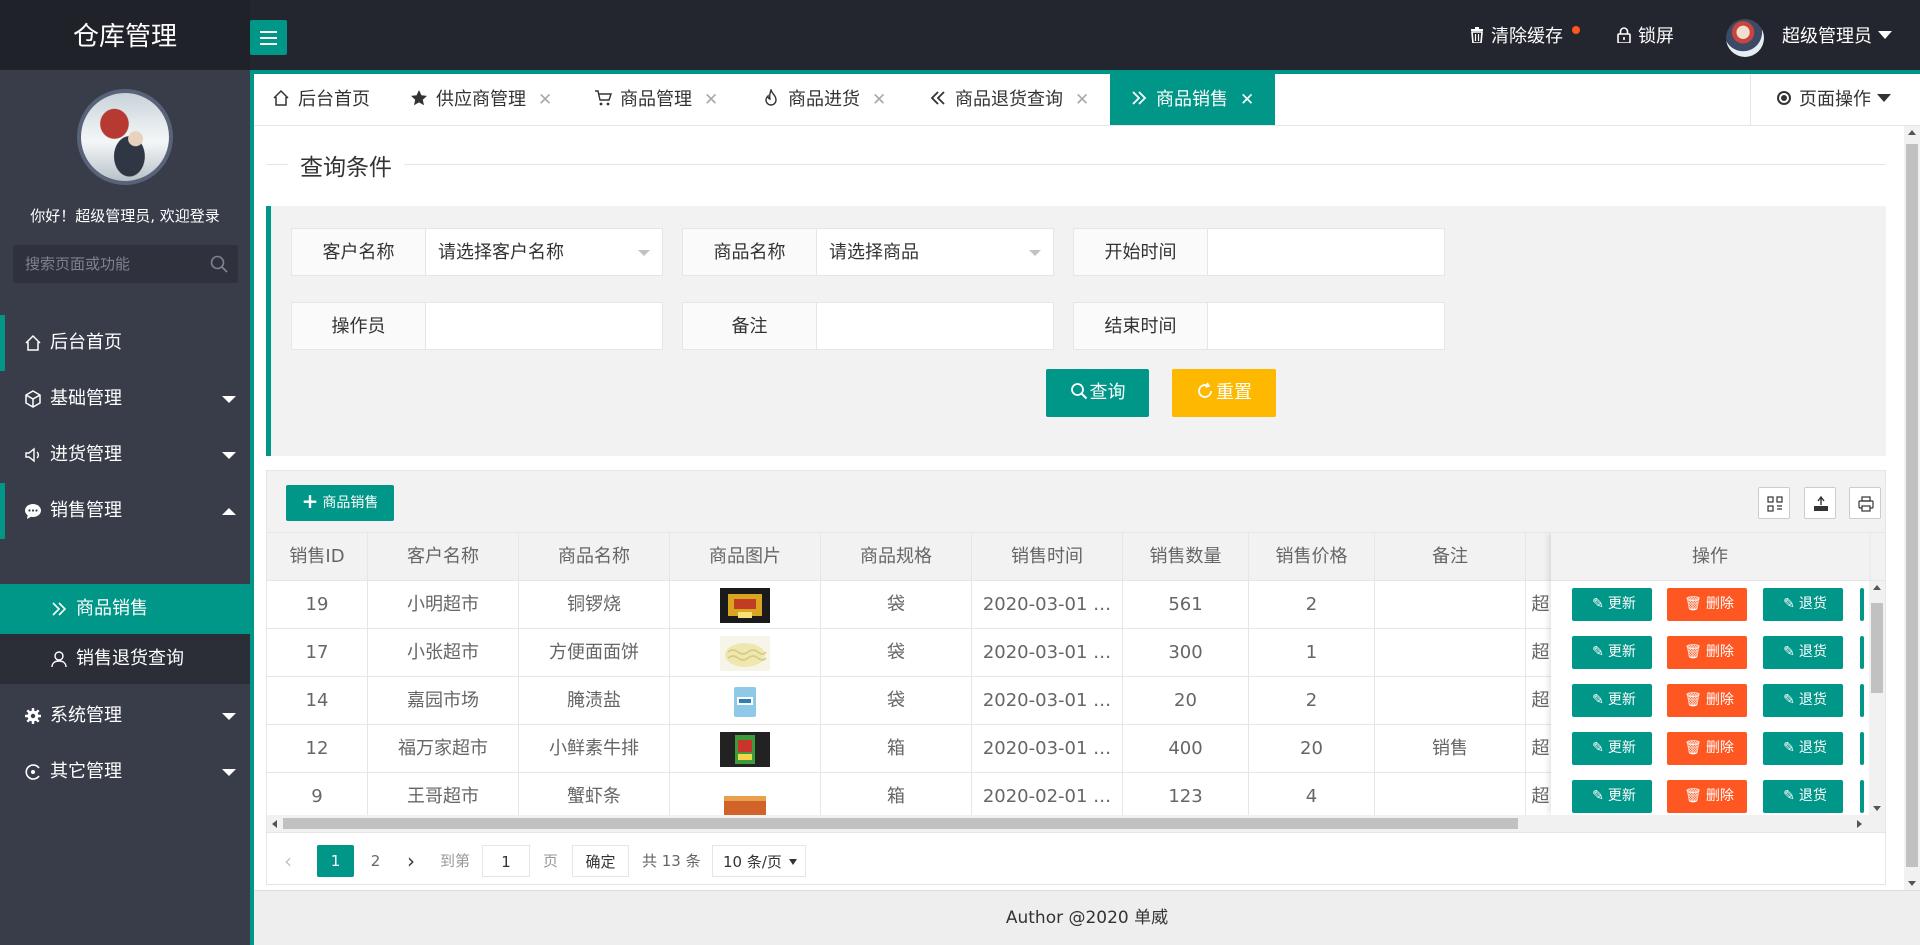 Image resolution: width=1920 pixels, height=945 pixels. What do you see at coordinates (33, 716) in the screenshot?
I see `gear-icon` at bounding box center [33, 716].